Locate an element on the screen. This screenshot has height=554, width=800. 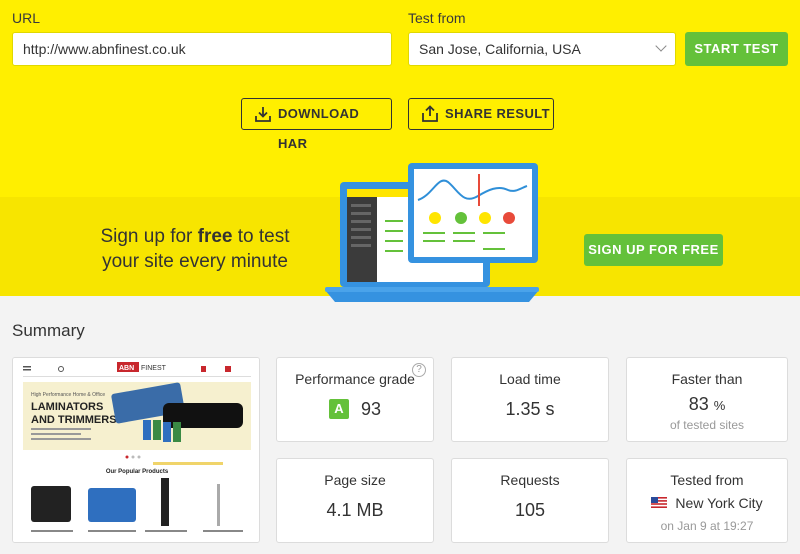
promo-line2: your site every minute is located at coordinates (195, 261).